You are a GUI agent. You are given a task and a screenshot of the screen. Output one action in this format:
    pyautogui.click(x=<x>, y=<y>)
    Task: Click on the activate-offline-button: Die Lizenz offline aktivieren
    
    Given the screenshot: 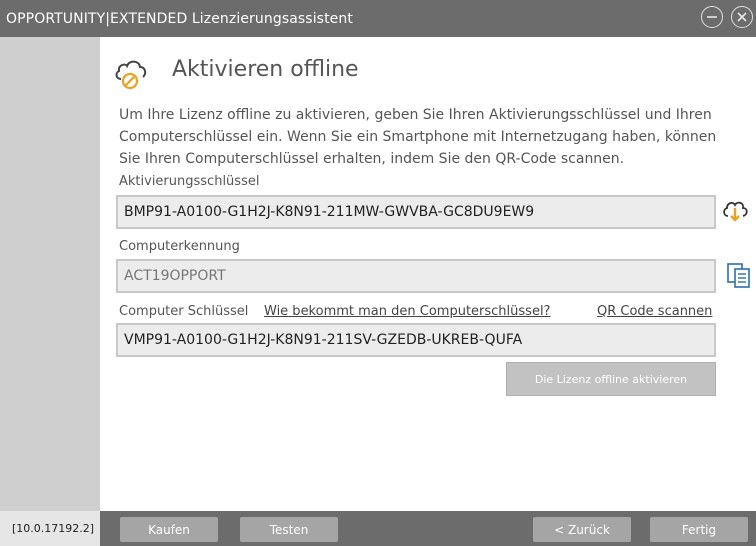 What is the action you would take?
    pyautogui.click(x=611, y=379)
    